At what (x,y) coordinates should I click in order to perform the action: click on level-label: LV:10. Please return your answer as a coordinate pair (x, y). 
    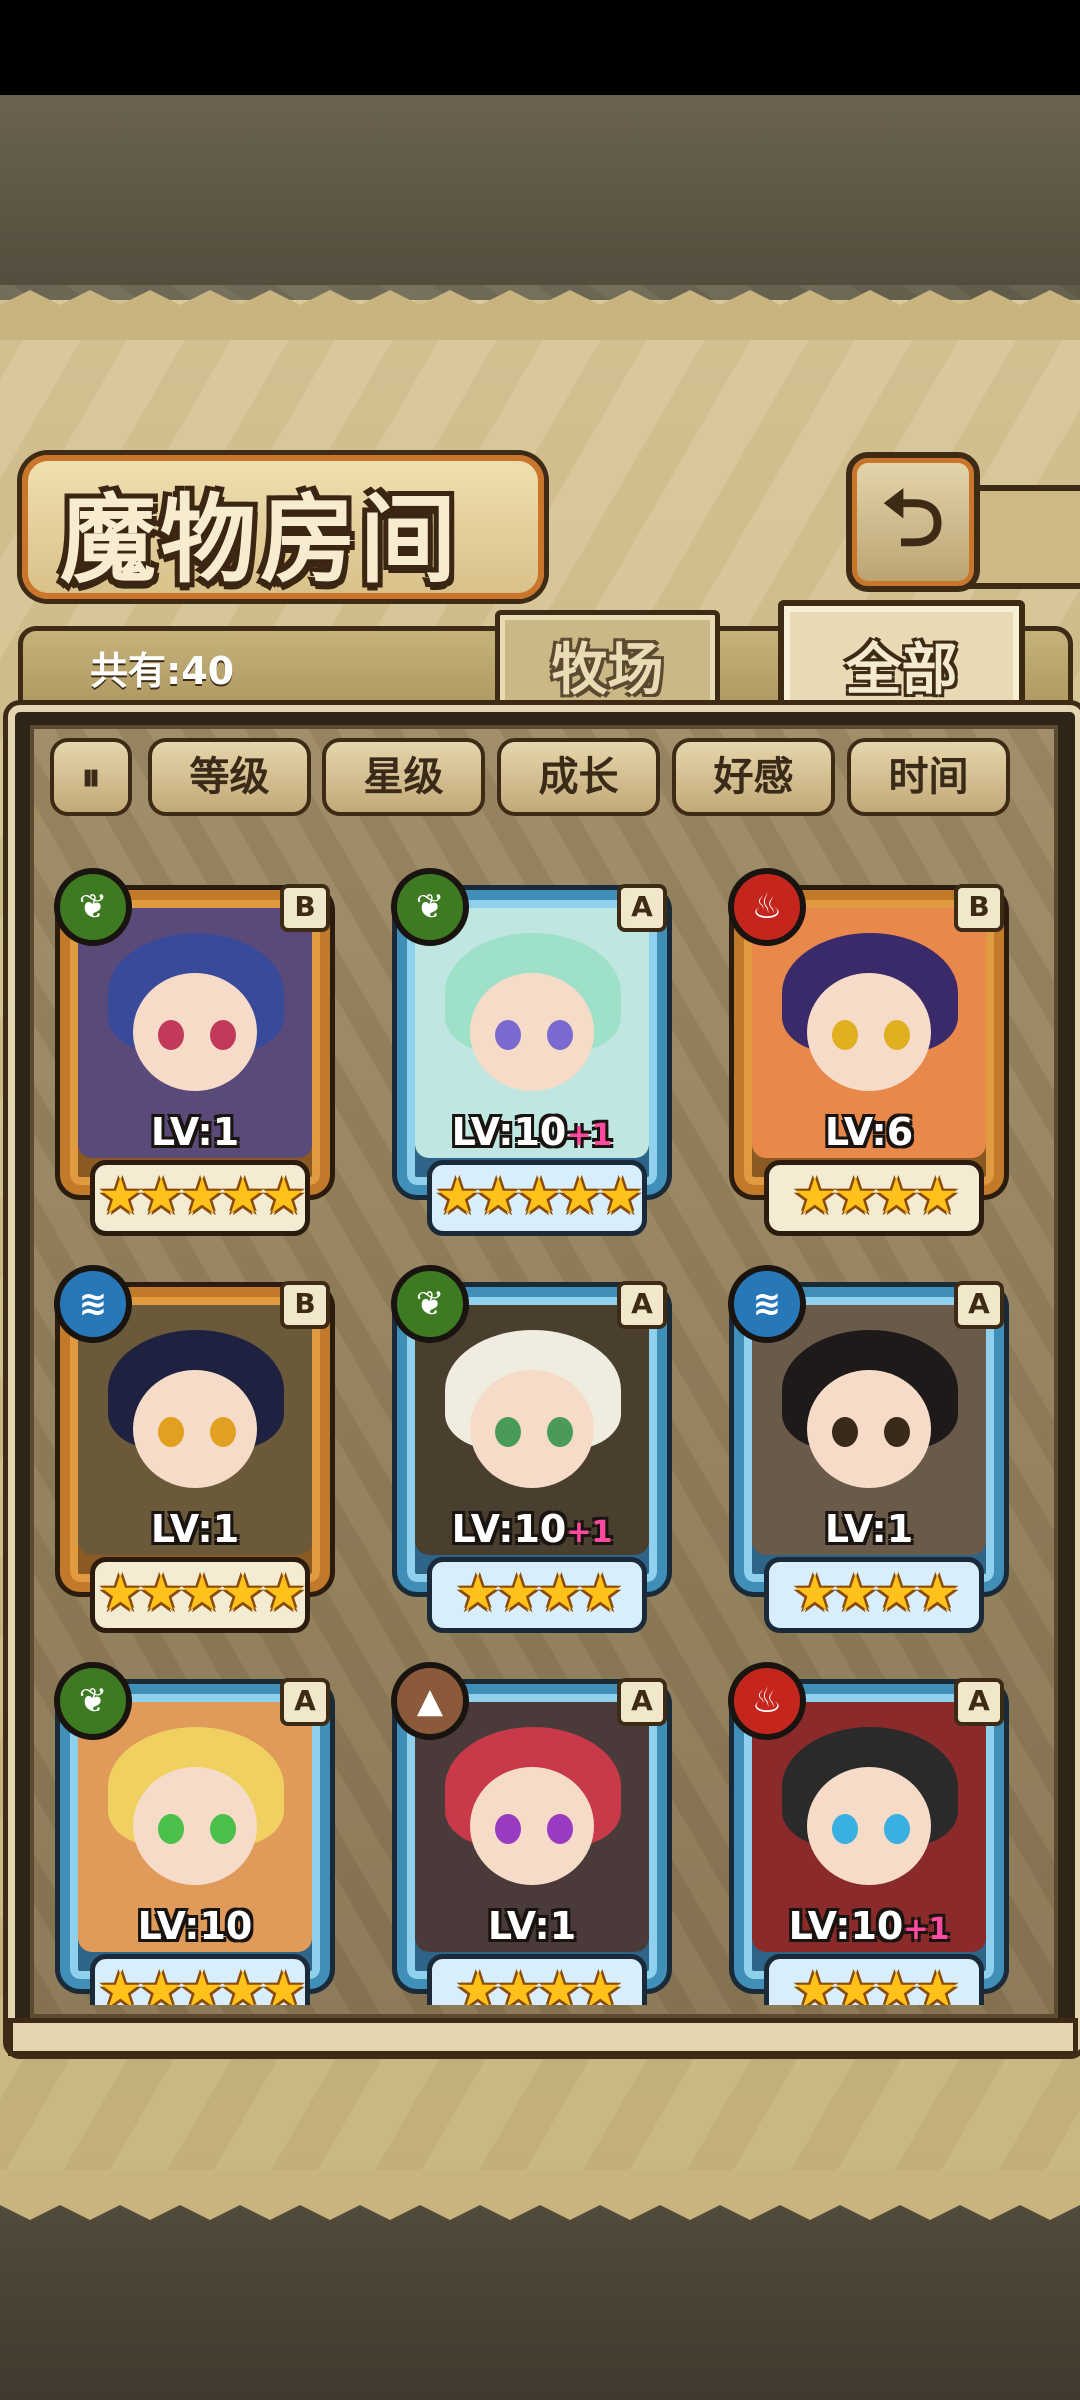
    Looking at the image, I should click on (195, 1926).